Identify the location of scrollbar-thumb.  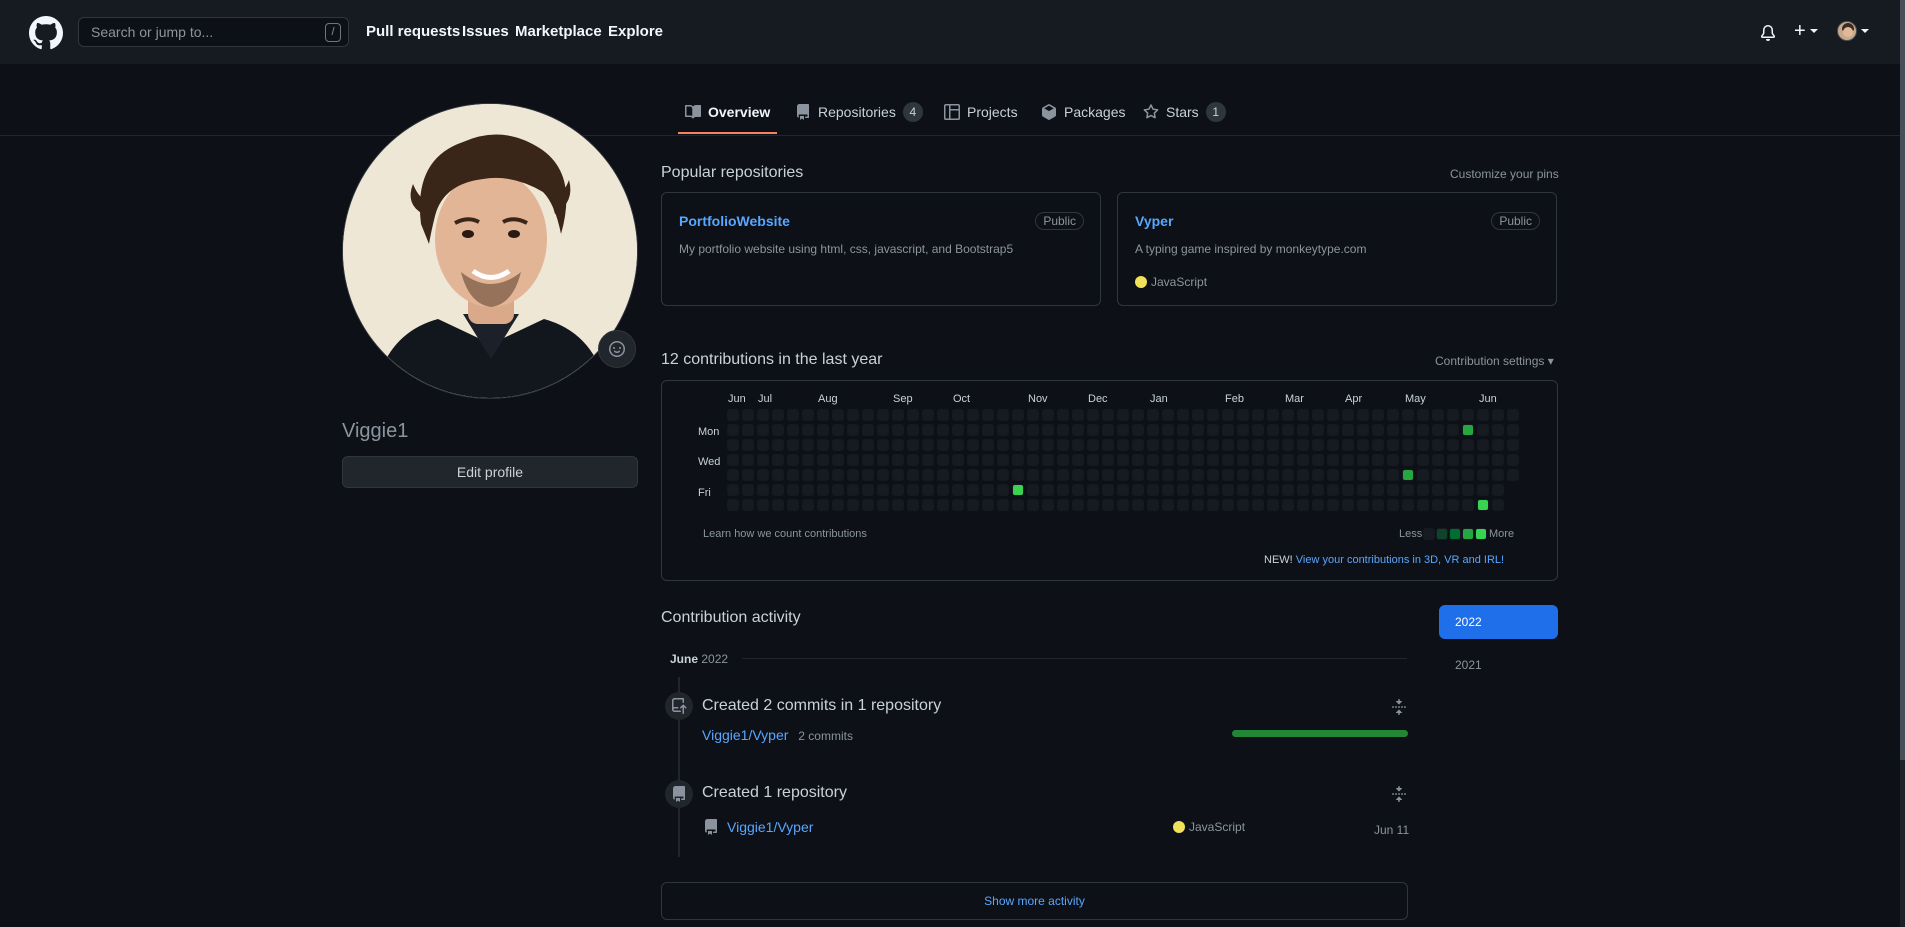
(1902, 380).